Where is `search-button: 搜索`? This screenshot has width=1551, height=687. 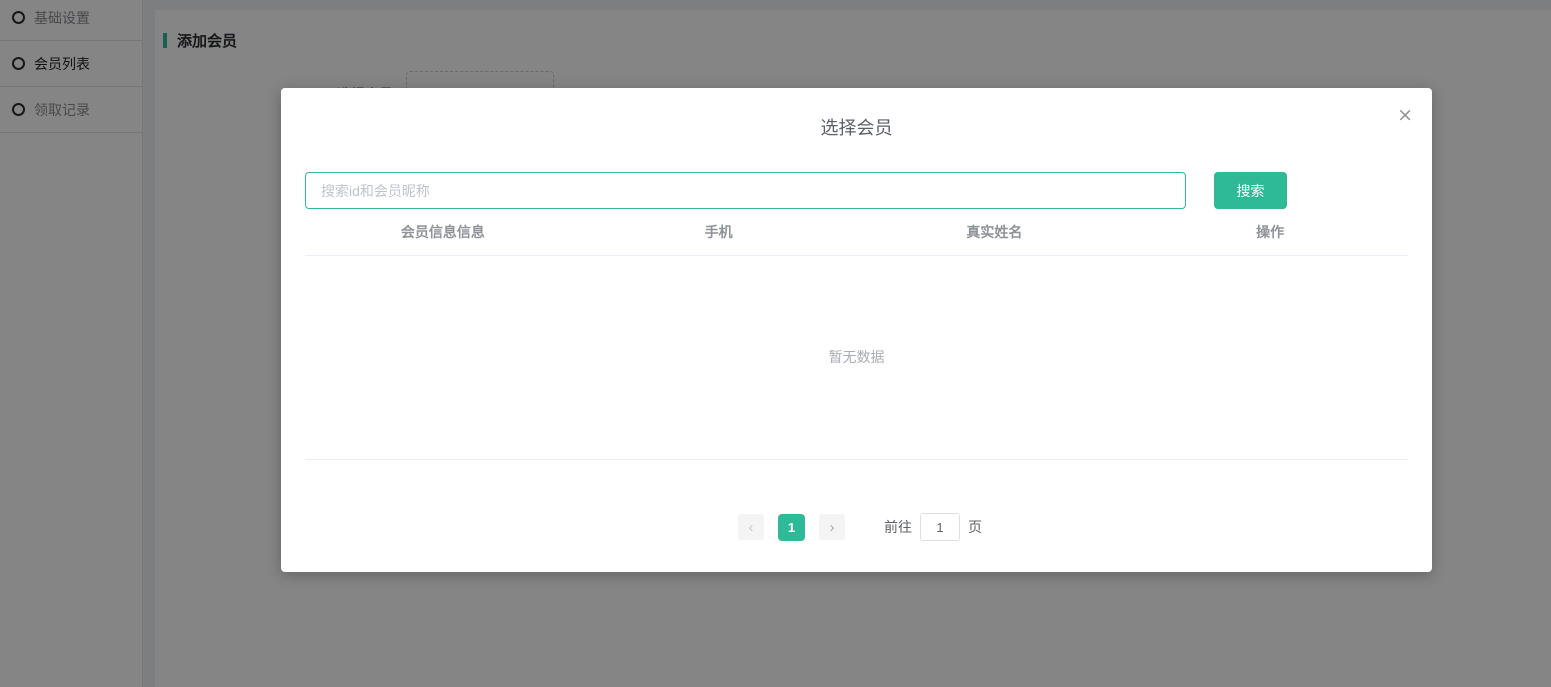
search-button: 搜索 is located at coordinates (1250, 190).